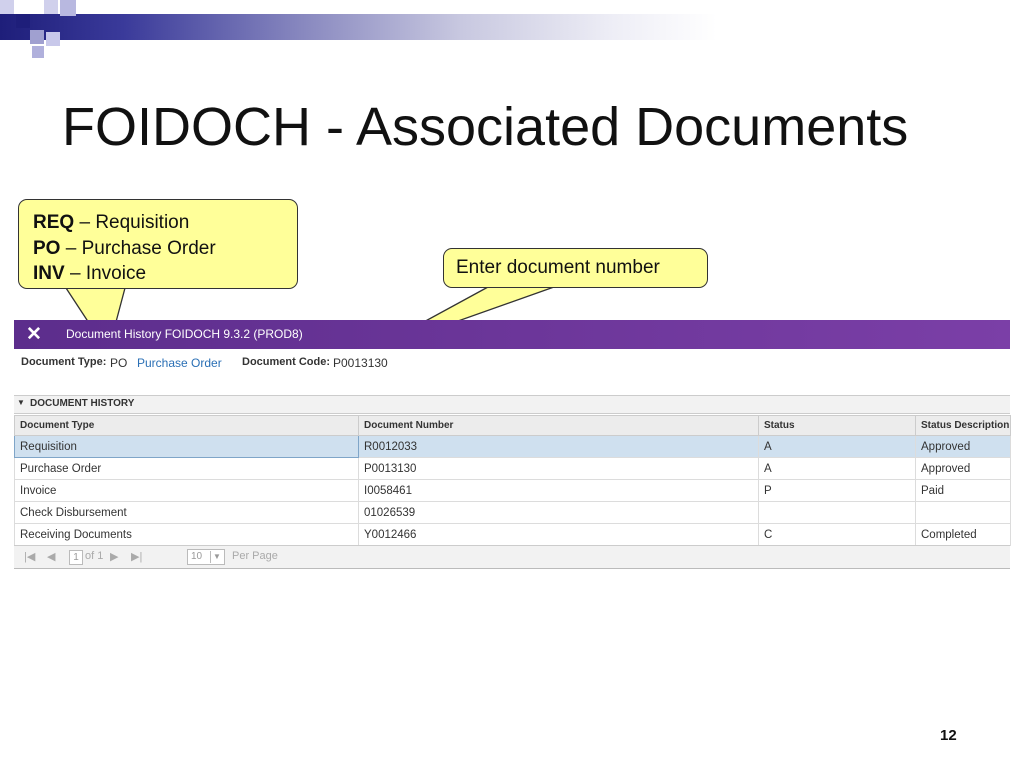 This screenshot has width=1024, height=768. Describe the element at coordinates (963, 490) in the screenshot. I see `cell-status-description: Paid` at that location.